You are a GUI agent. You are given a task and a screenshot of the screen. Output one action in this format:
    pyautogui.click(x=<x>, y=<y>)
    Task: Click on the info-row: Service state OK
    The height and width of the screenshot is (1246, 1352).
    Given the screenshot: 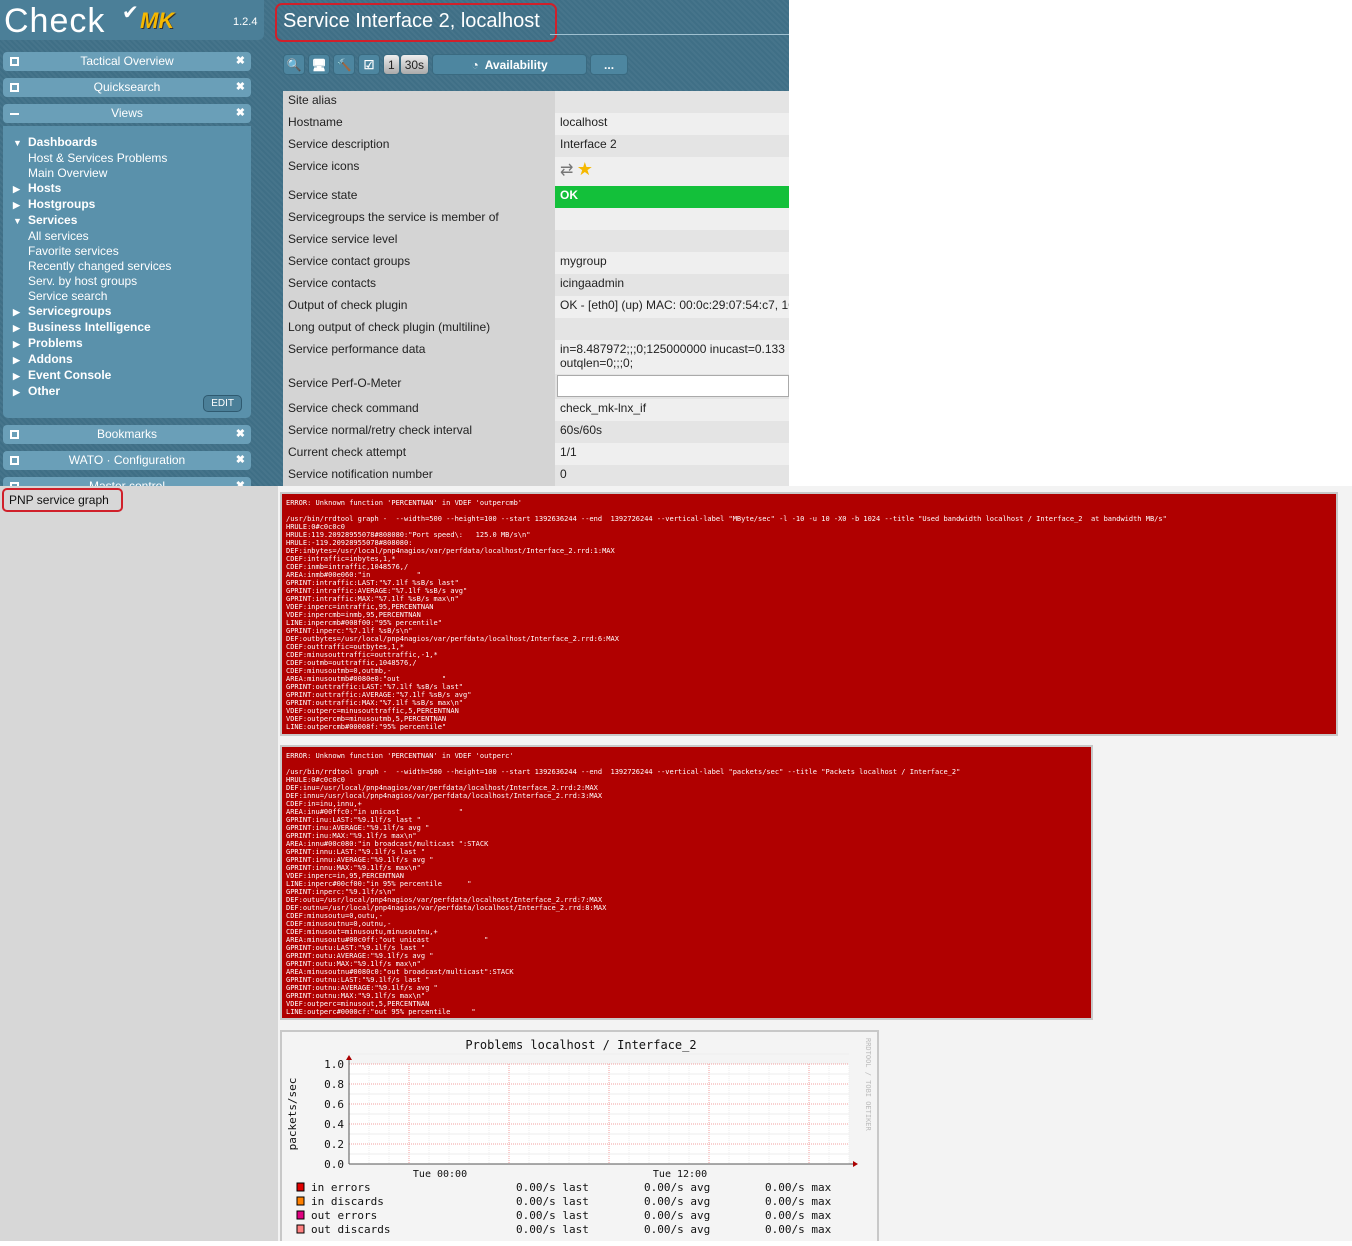 What is the action you would take?
    pyautogui.click(x=536, y=197)
    